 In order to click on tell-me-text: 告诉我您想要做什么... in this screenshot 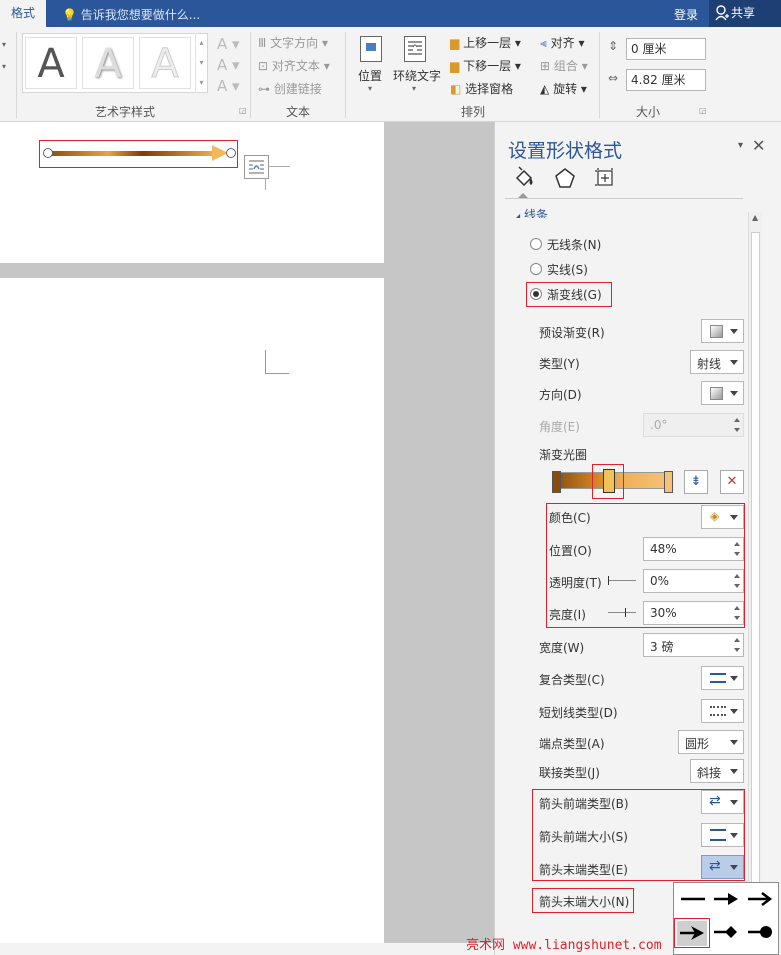, I will do `click(140, 15)`.